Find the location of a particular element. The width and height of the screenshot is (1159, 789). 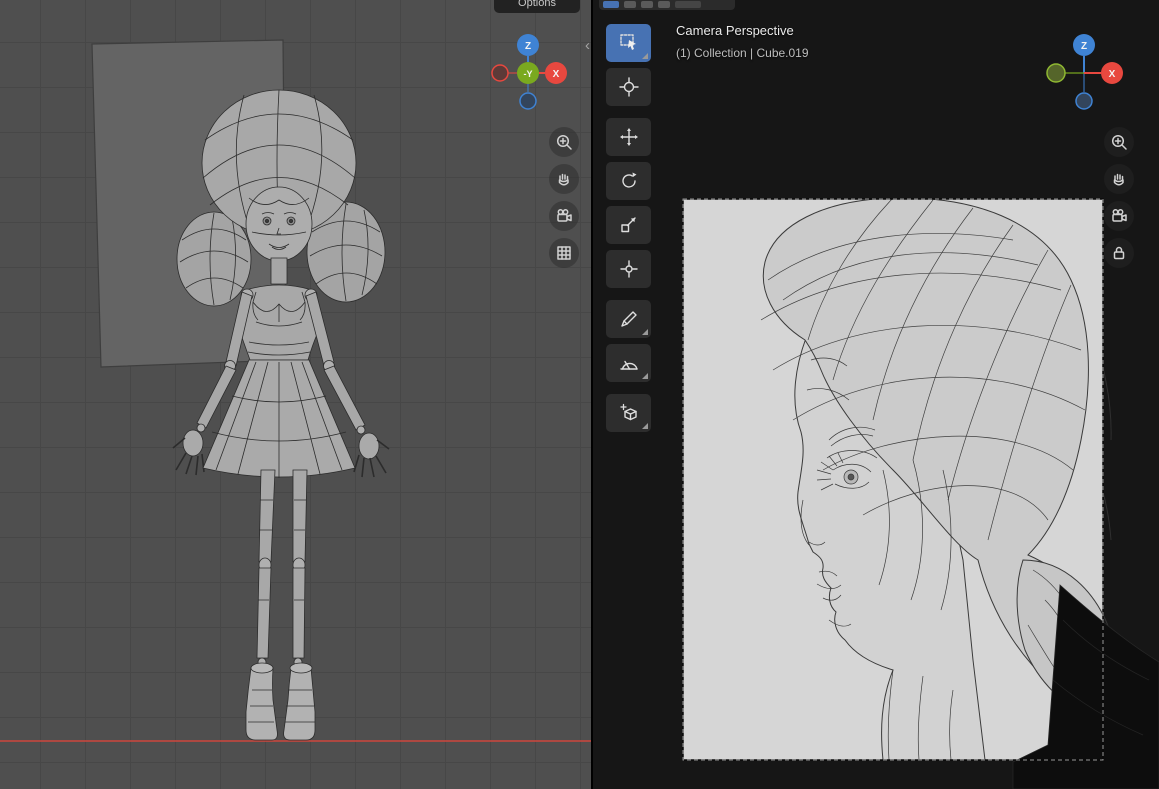

annotate-pen-icon is located at coordinates (628, 319).